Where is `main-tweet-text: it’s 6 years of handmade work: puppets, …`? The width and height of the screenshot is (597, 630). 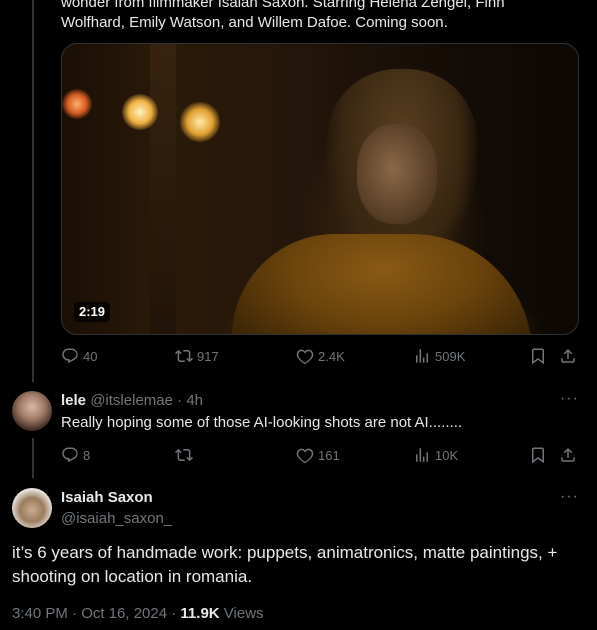 main-tweet-text: it’s 6 years of handmade work: puppets, … is located at coordinates (285, 564).